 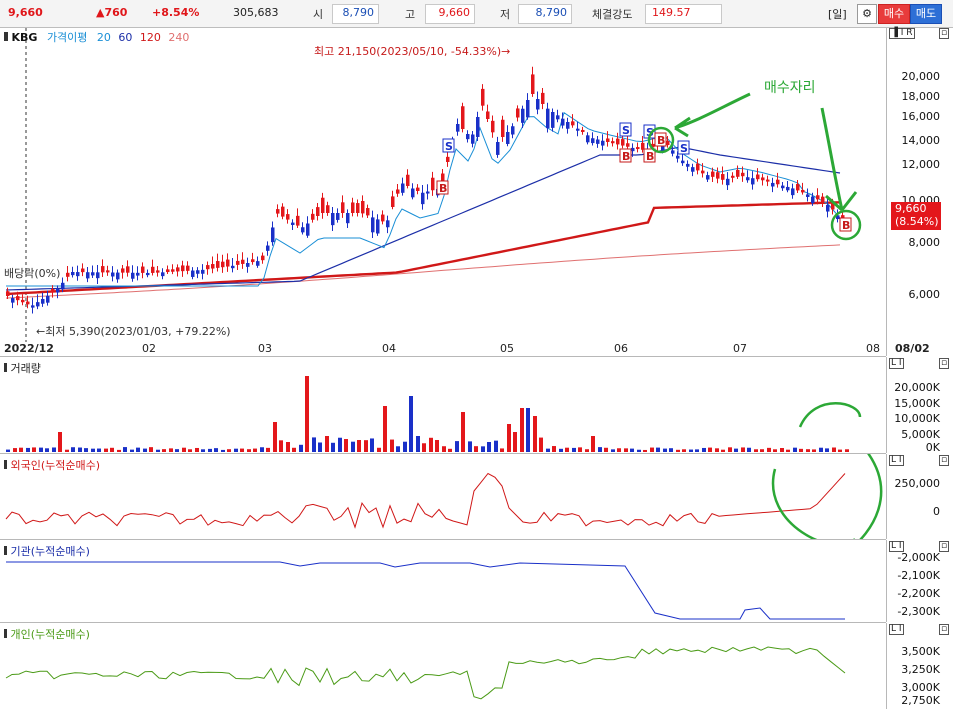 What do you see at coordinates (830, 415) in the screenshot?
I see `annotation-curve` at bounding box center [830, 415].